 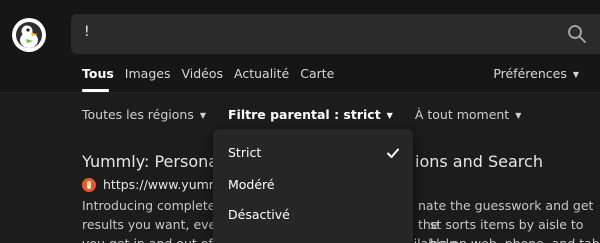 What do you see at coordinates (393, 152) in the screenshot?
I see `check-icon` at bounding box center [393, 152].